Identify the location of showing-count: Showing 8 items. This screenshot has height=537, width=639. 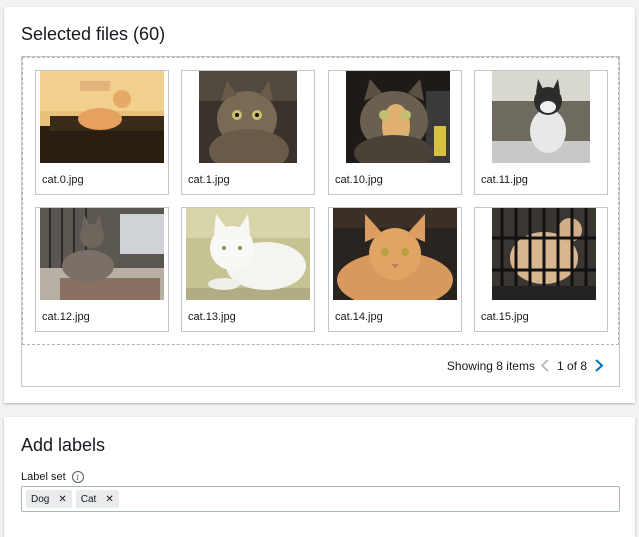
(490, 365).